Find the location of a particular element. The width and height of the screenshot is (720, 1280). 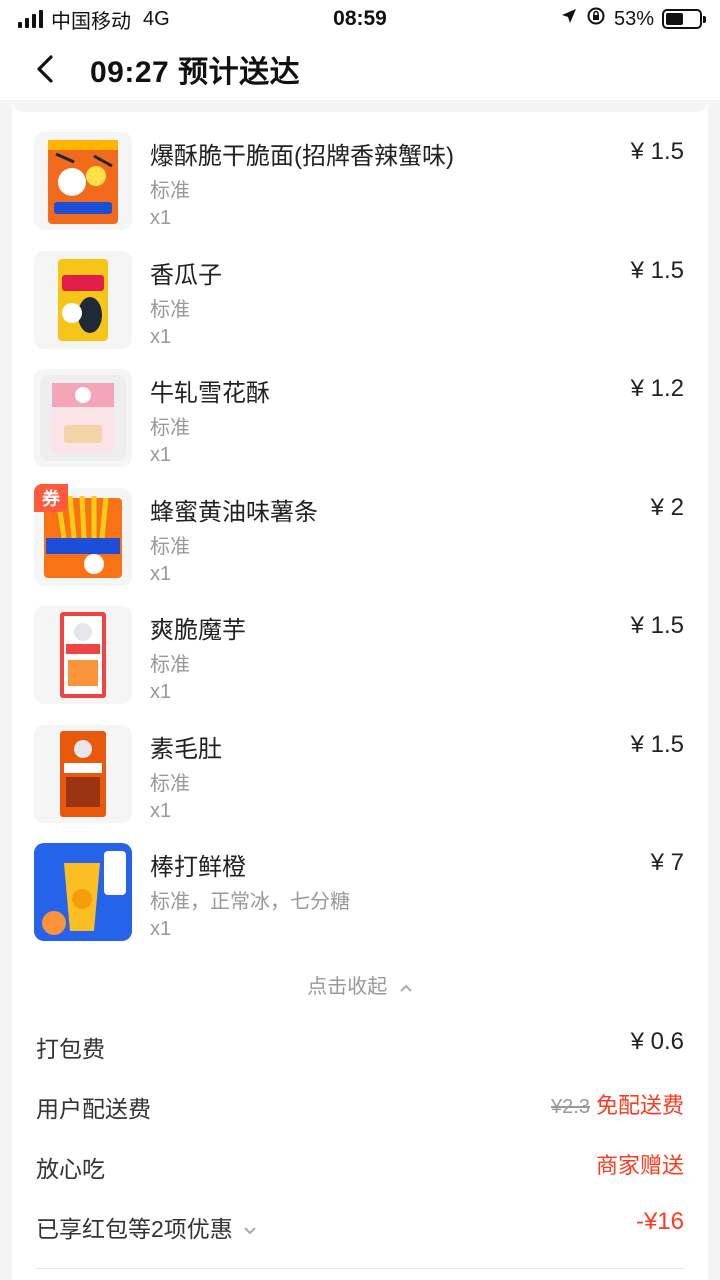

item-name: 爆酥脆干脆面(招牌香辣蟹味) is located at coordinates (302, 156).